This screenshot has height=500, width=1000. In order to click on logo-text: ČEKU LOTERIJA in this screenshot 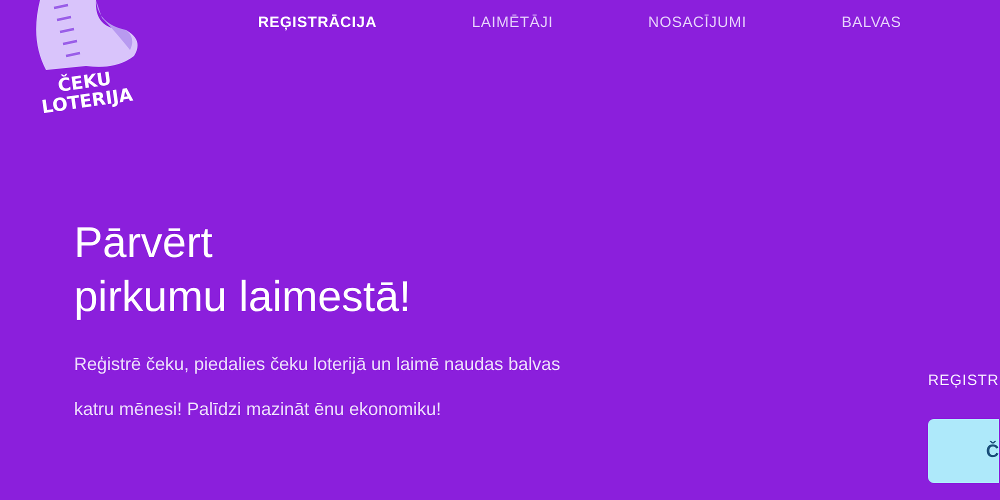, I will do `click(86, 93)`.